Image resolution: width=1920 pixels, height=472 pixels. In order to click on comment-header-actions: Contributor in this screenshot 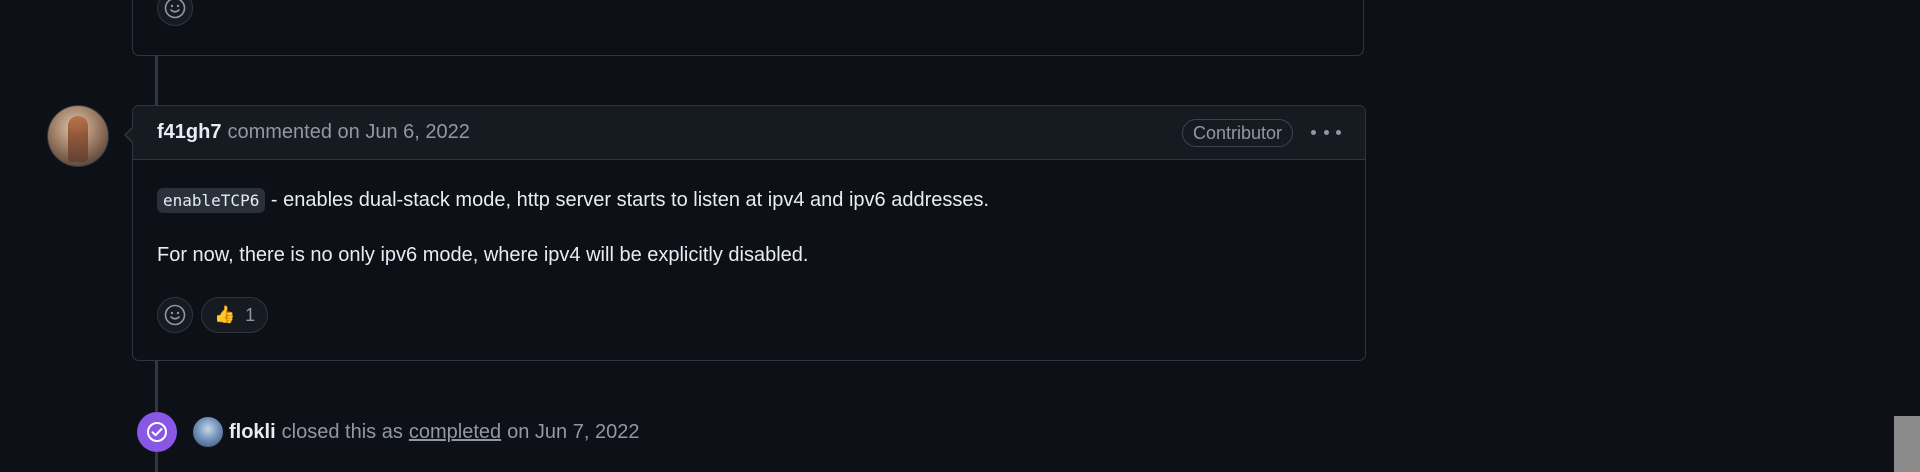, I will do `click(1261, 132)`.